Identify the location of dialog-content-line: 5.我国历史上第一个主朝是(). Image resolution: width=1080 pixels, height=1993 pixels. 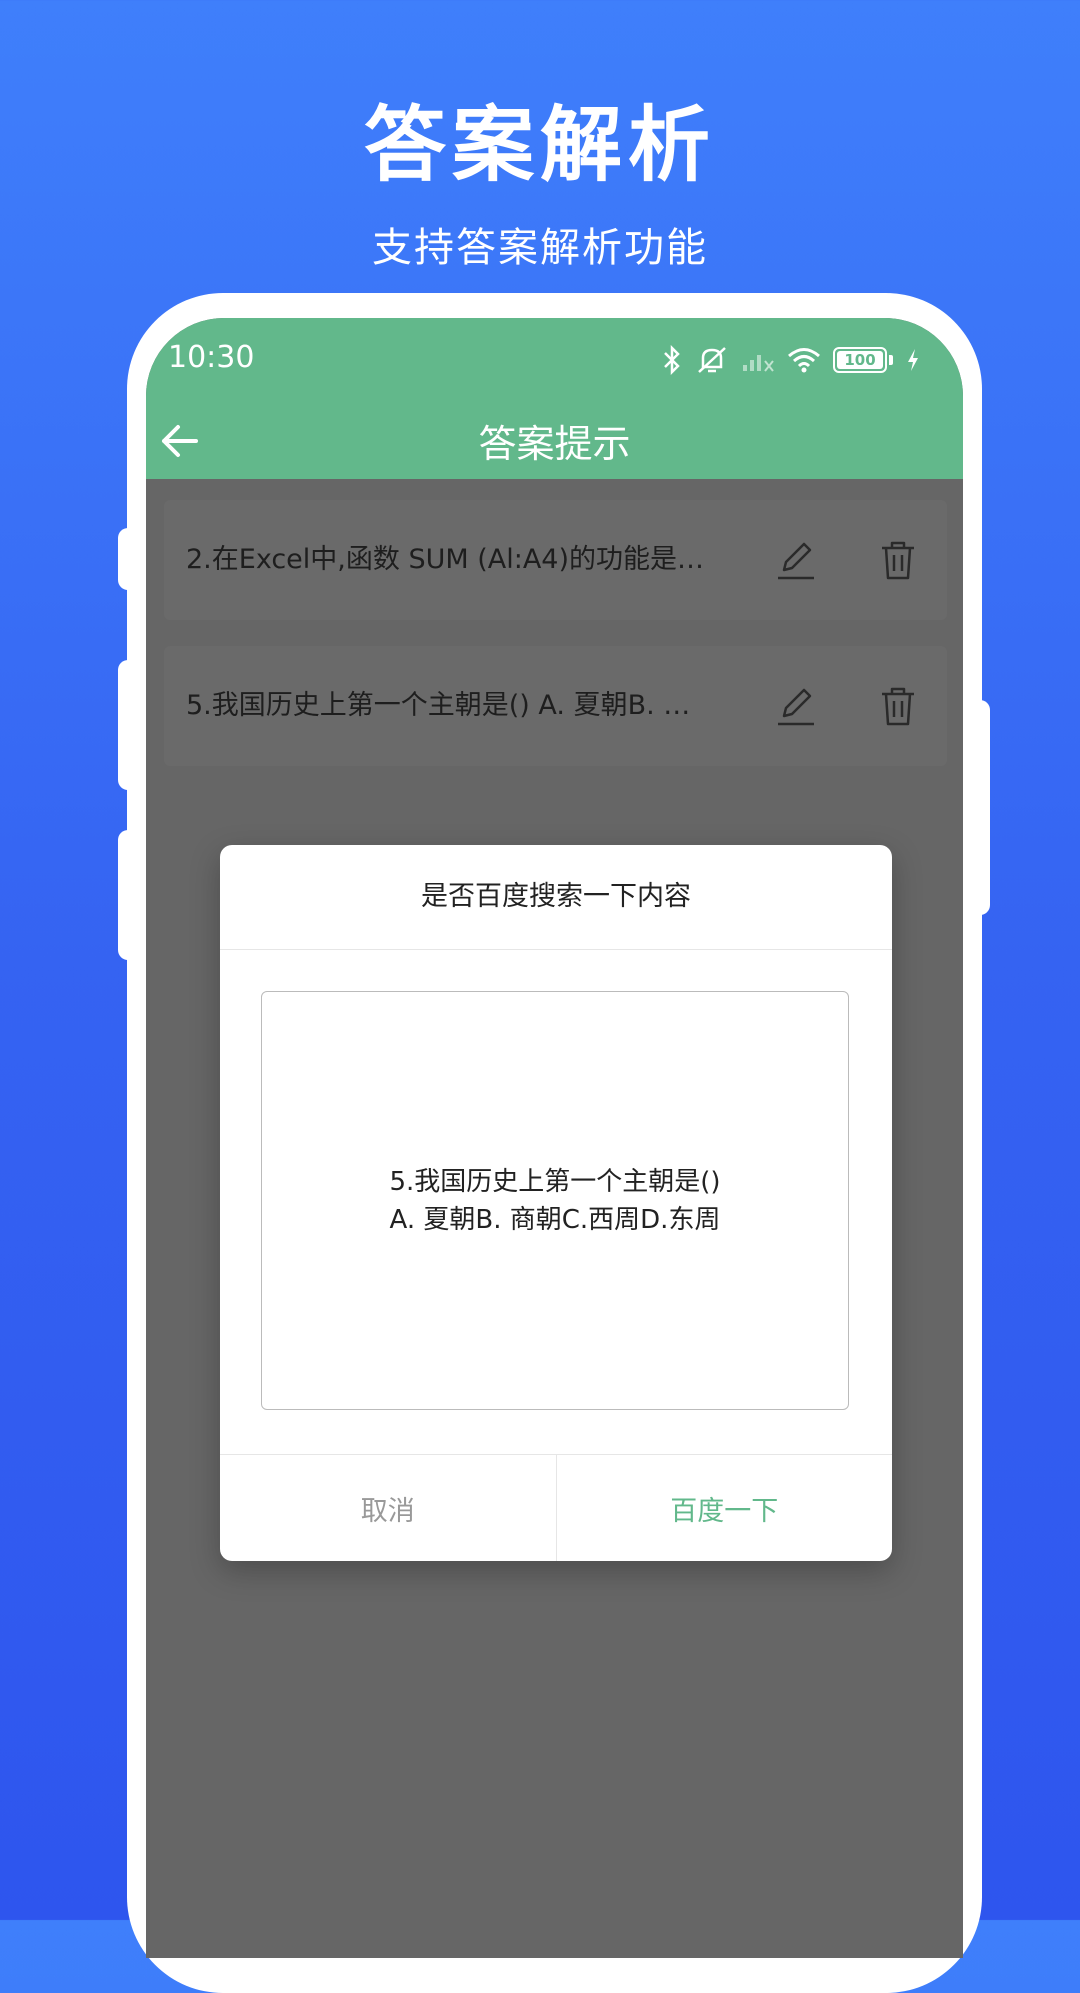
(555, 1181).